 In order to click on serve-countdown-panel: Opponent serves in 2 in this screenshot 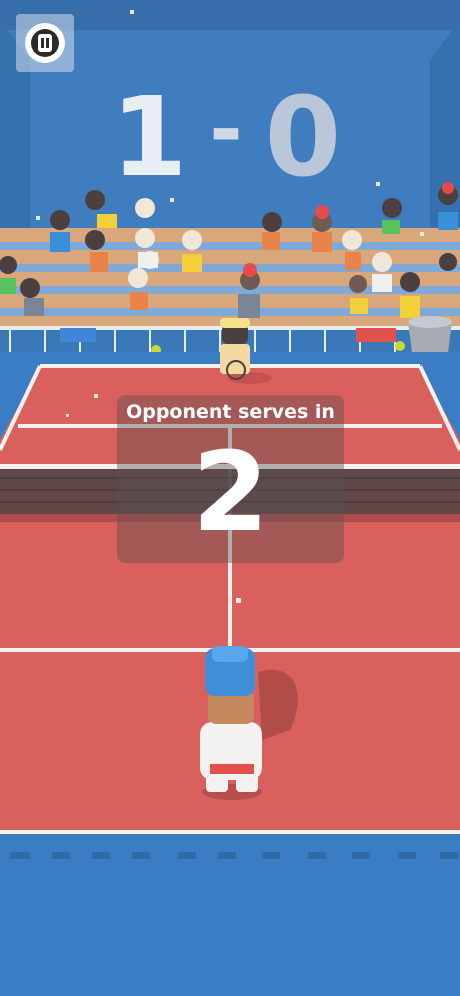, I will do `click(230, 479)`.